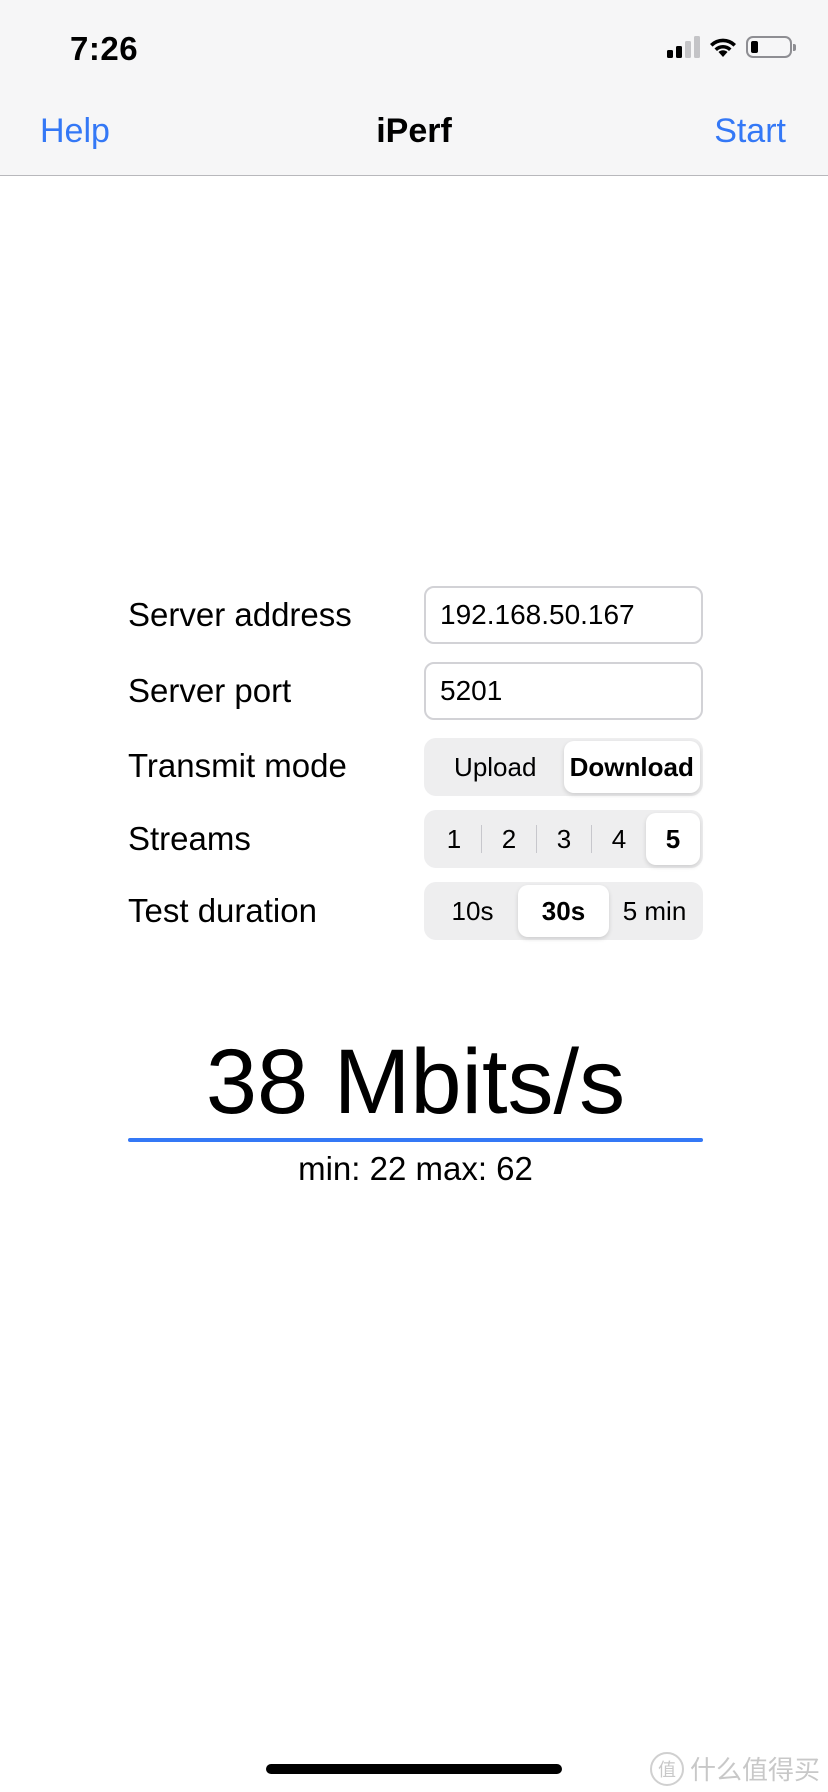 This screenshot has height=1792, width=828. What do you see at coordinates (415, 1140) in the screenshot?
I see `speed-underline` at bounding box center [415, 1140].